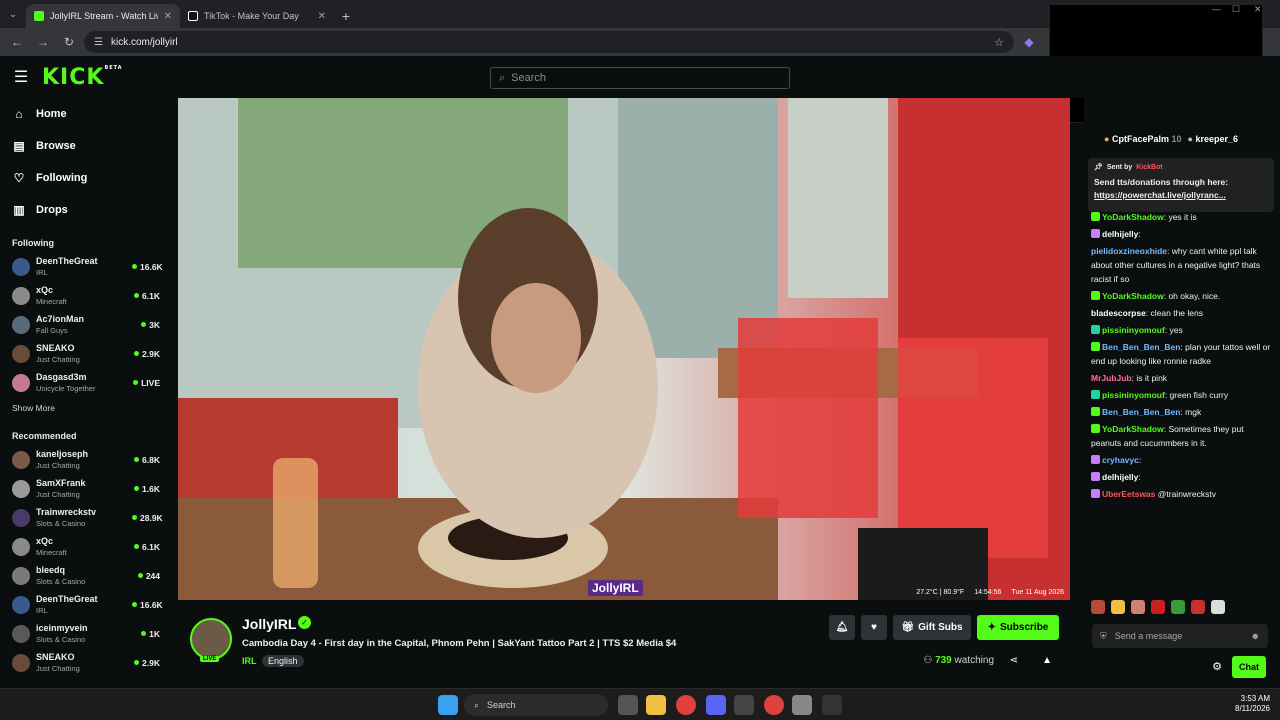  What do you see at coordinates (744, 705) in the screenshot?
I see `obs-icon` at bounding box center [744, 705].